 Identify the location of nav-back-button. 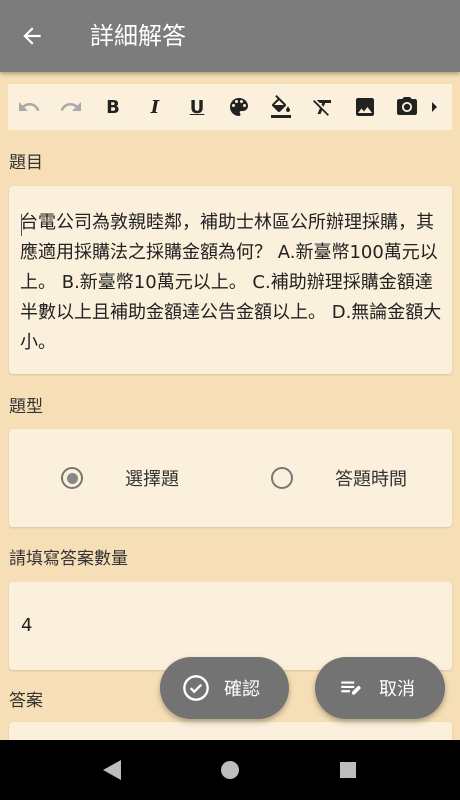
(112, 770).